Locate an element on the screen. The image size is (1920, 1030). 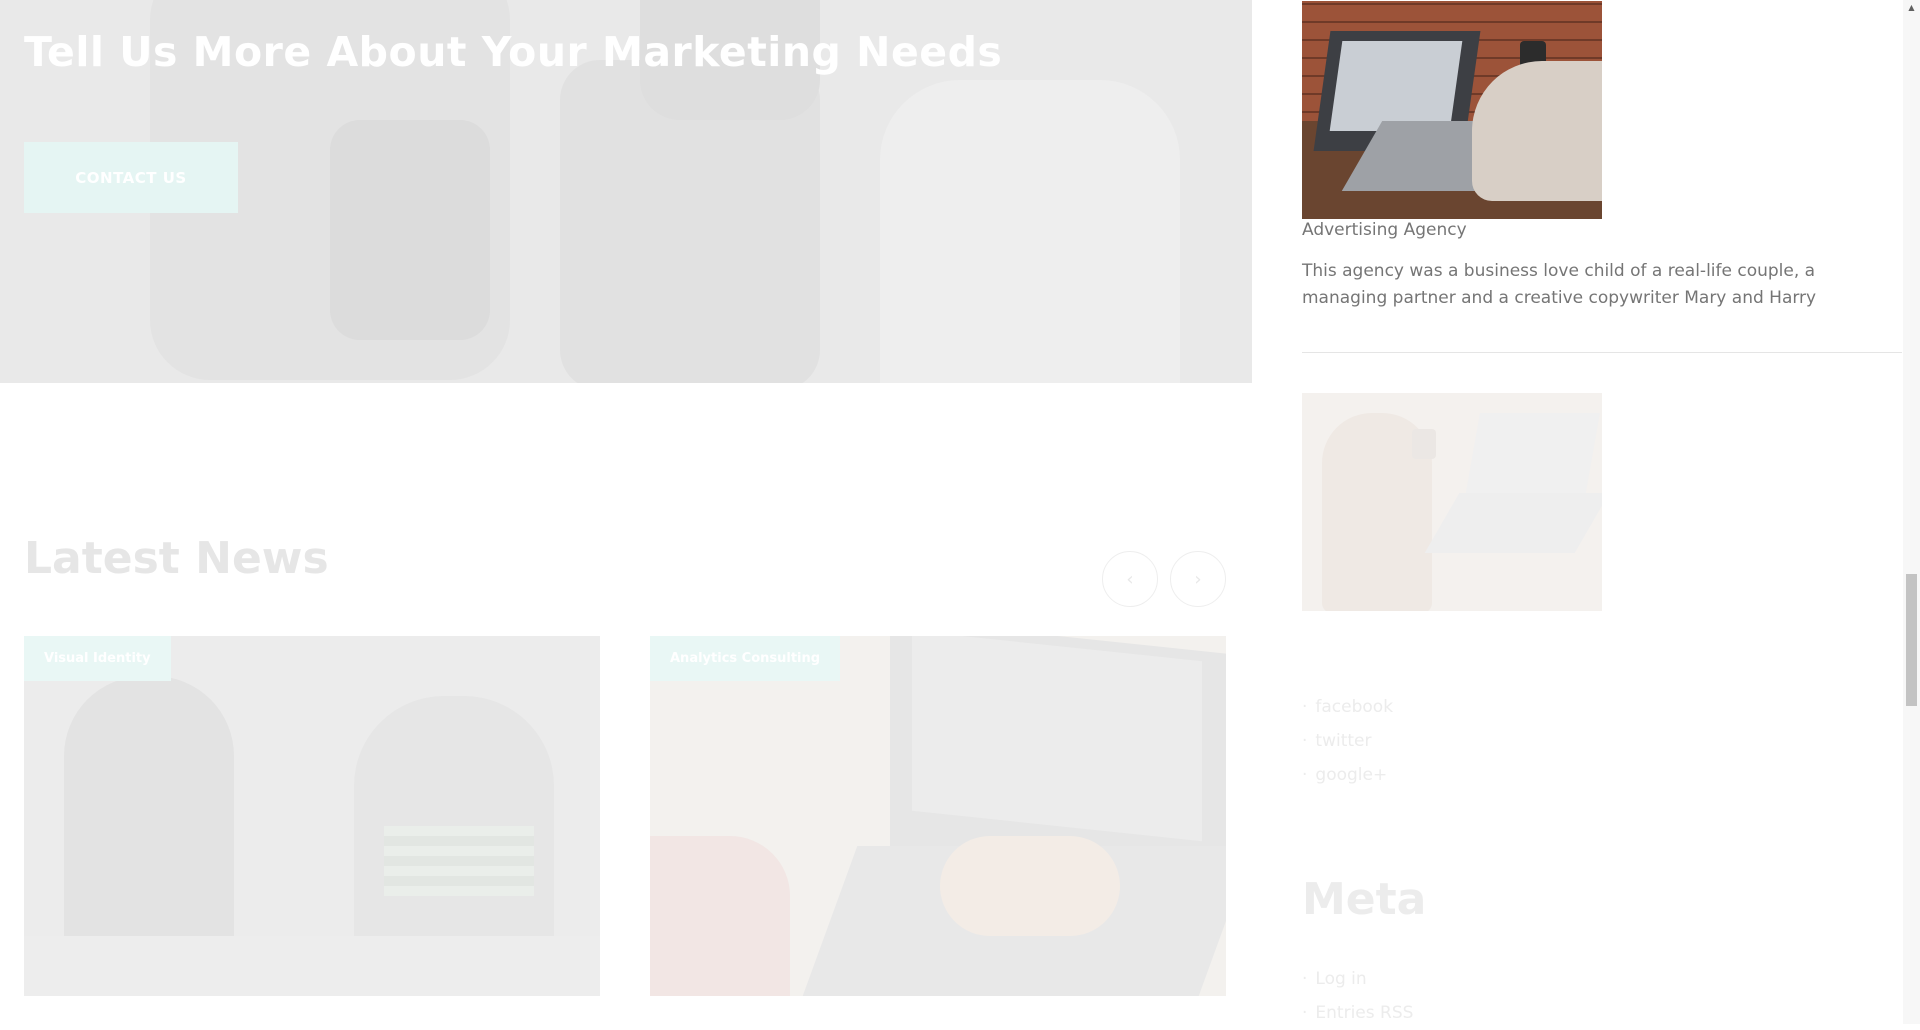
sidebar-post-title: Advertising Agency is located at coordinates (1384, 230).